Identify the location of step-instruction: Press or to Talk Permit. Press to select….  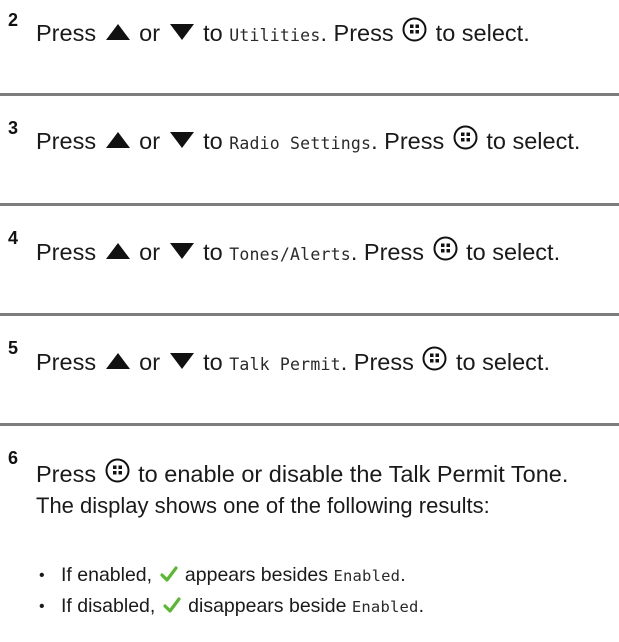
(324, 363).